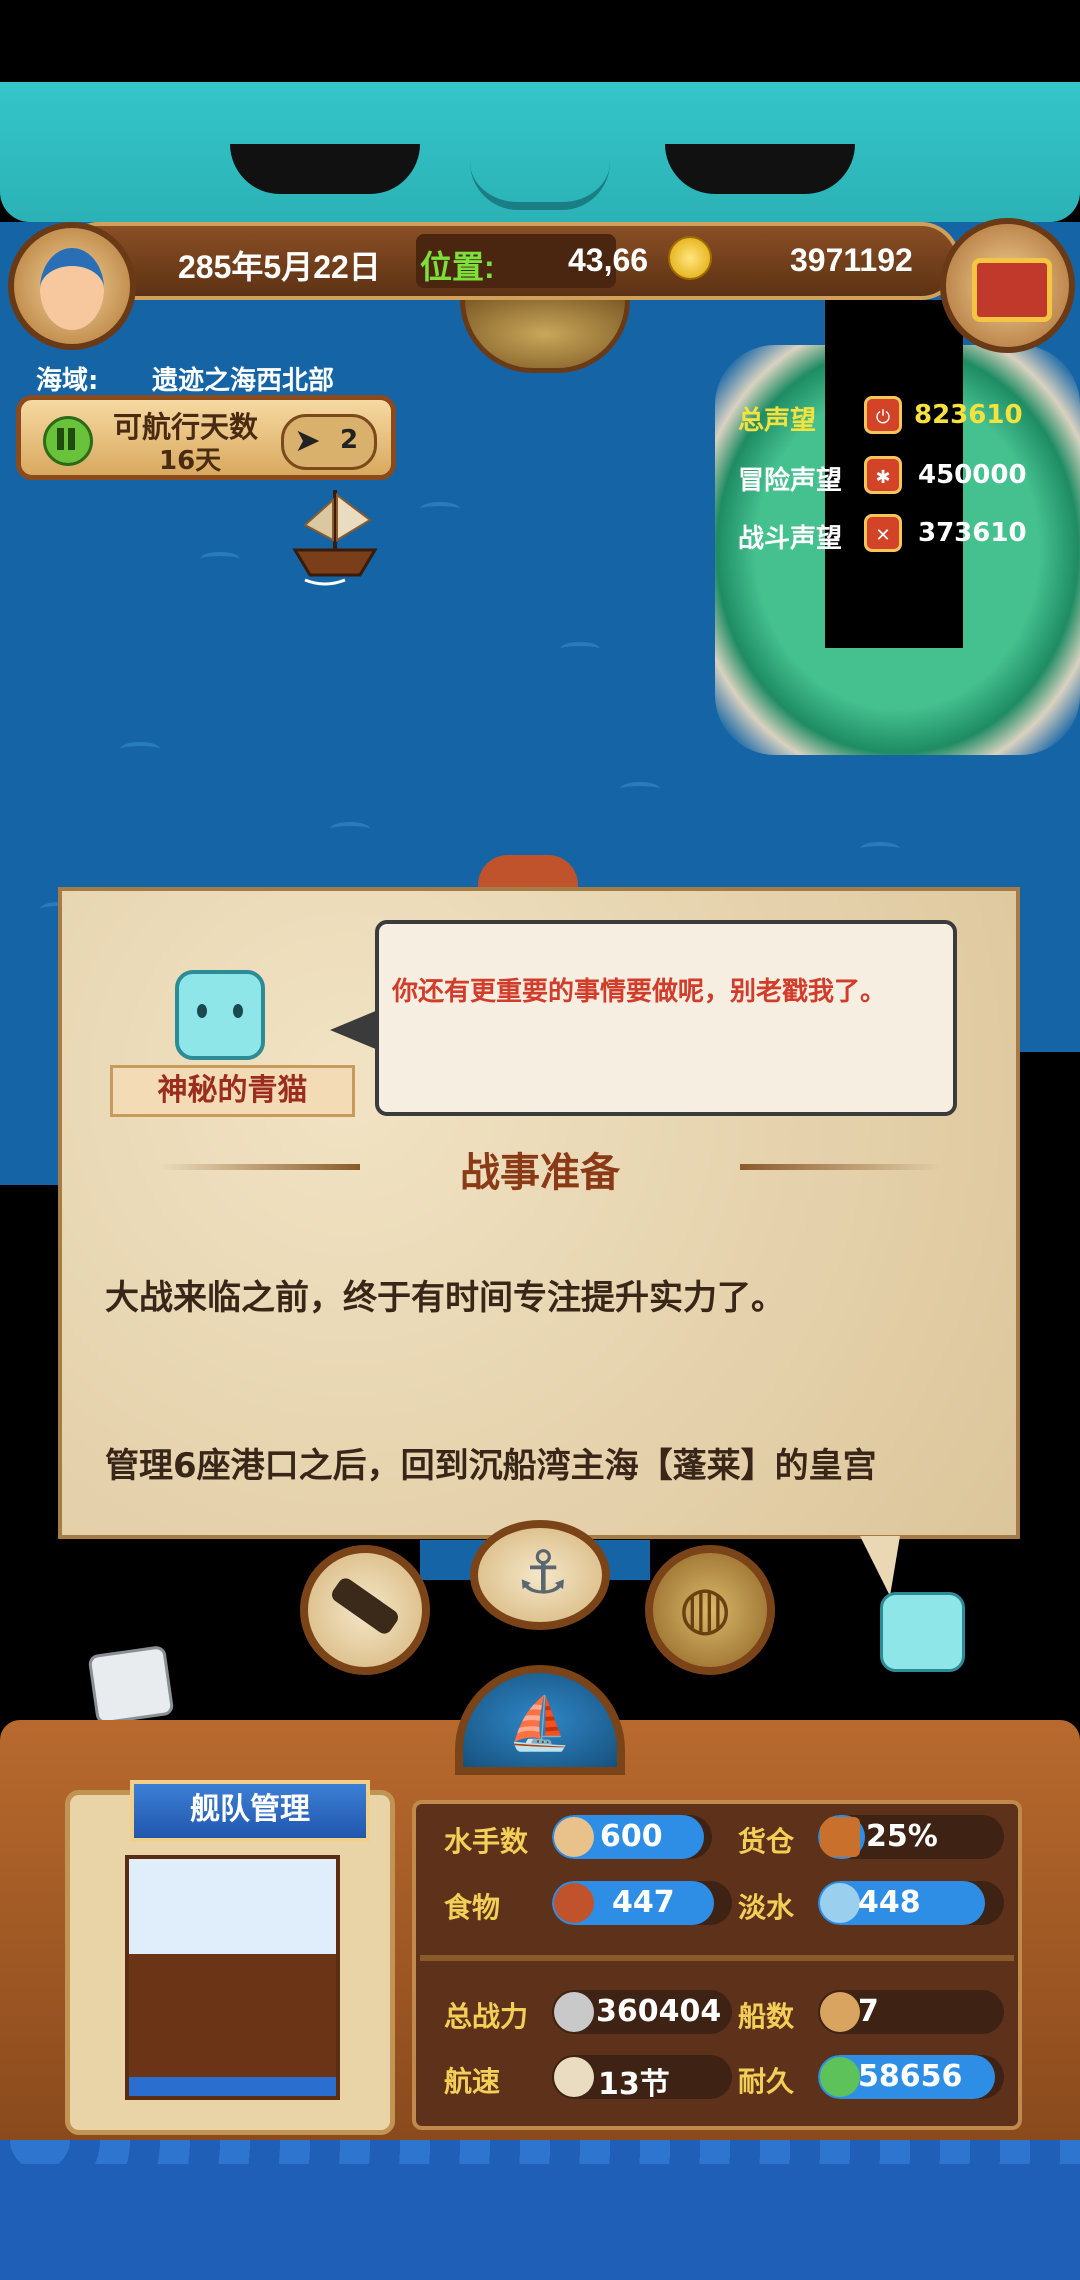  I want to click on cat-eye-left, so click(325, 169).